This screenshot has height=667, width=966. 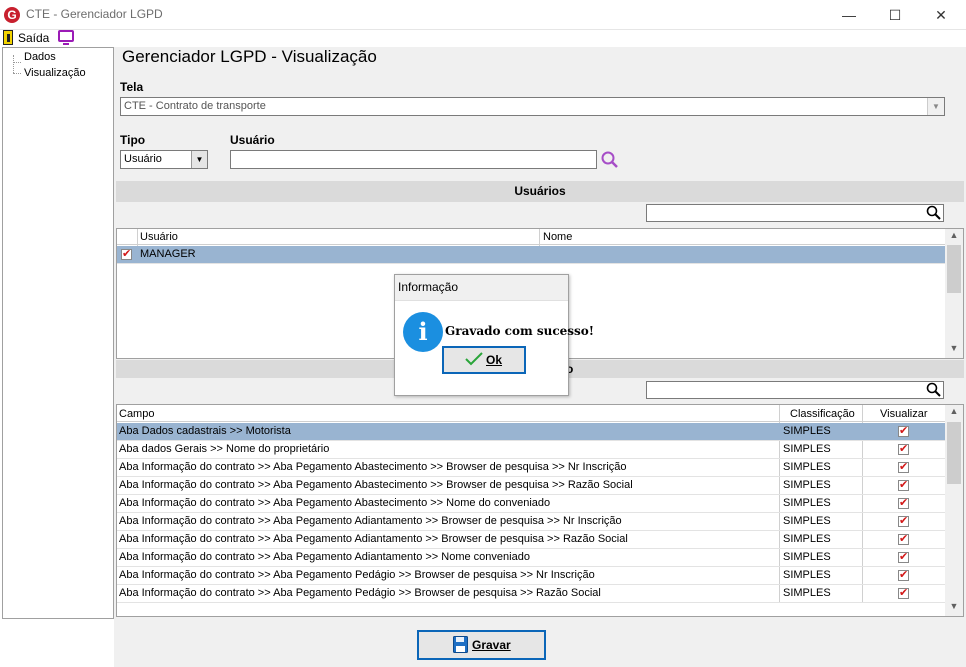 What do you see at coordinates (205, 431) in the screenshot?
I see `field-row-campo: Aba Dados cadastrais >> Motorista` at bounding box center [205, 431].